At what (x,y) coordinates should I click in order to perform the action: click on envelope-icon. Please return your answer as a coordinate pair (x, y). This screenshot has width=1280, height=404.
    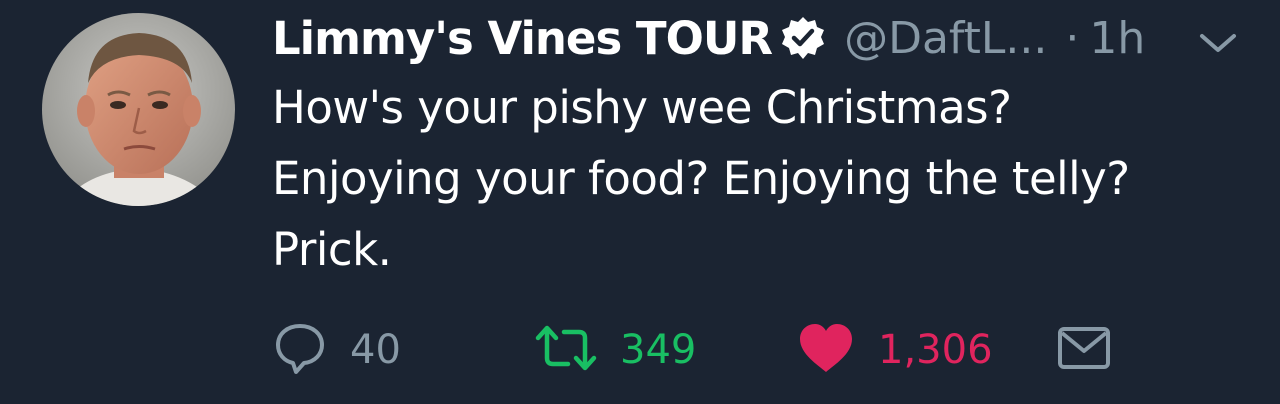
    Looking at the image, I should click on (1084, 350).